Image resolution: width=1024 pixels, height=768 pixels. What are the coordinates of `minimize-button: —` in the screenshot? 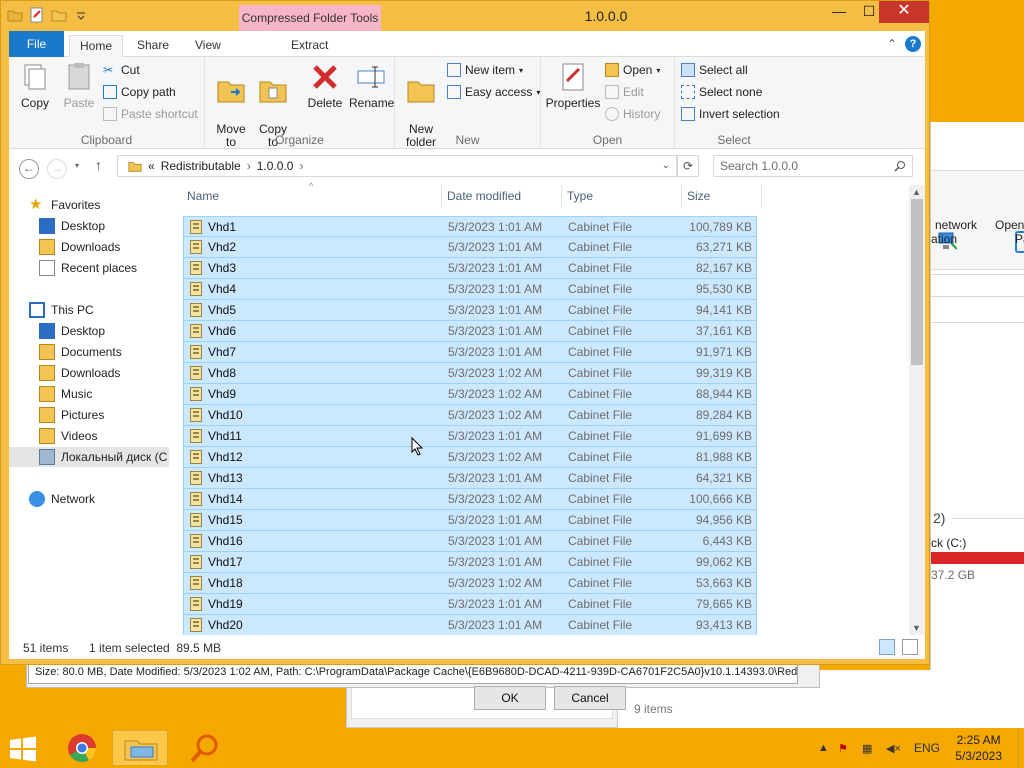 It's located at (839, 12).